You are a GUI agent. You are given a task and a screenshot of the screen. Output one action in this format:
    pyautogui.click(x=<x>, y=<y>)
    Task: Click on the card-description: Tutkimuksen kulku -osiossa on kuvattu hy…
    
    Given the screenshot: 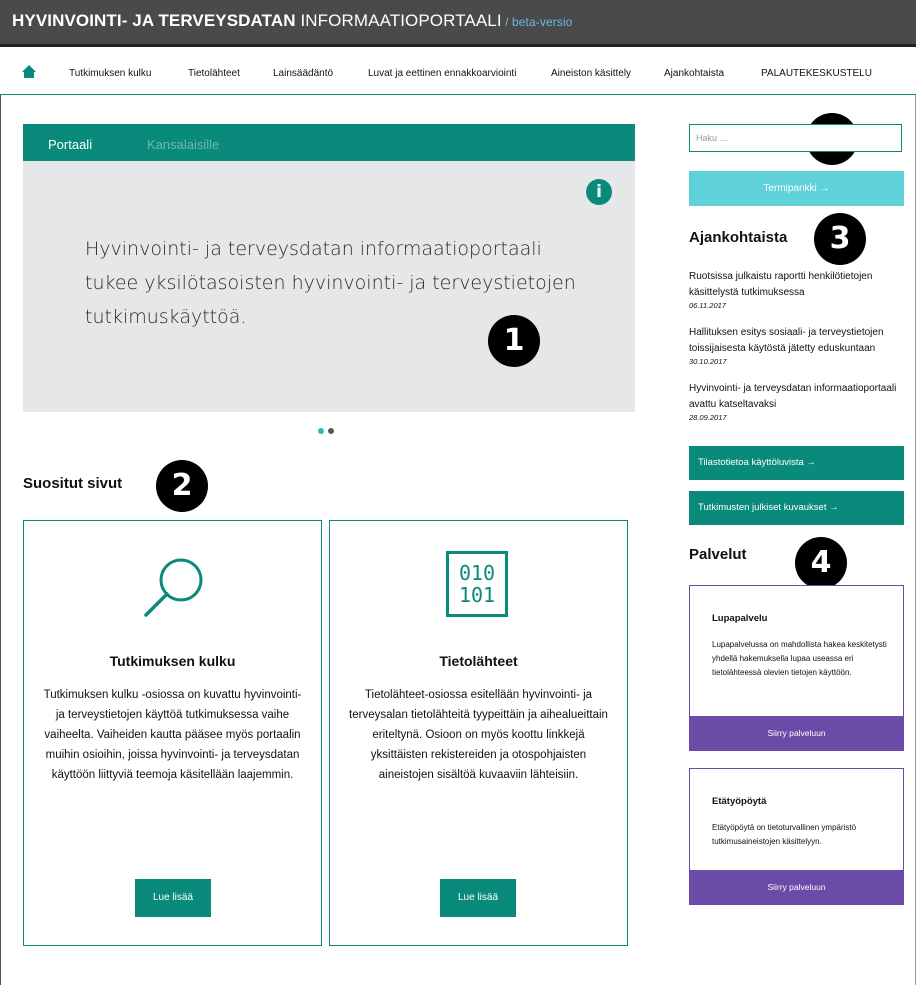 What is the action you would take?
    pyautogui.click(x=172, y=735)
    